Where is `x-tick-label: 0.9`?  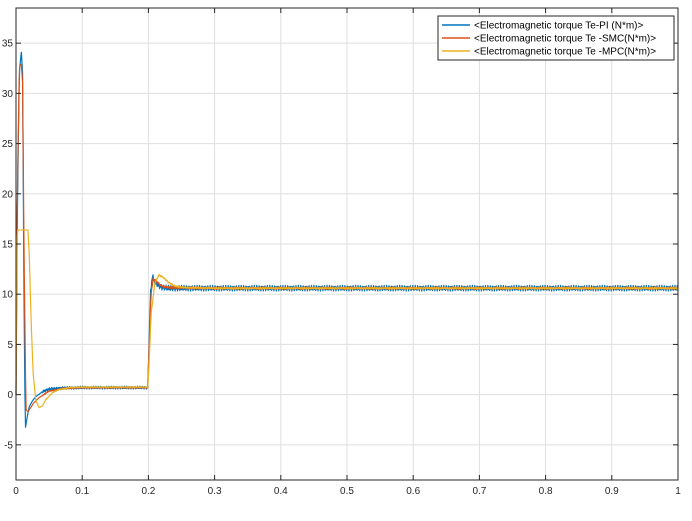
x-tick-label: 0.9 is located at coordinates (612, 491).